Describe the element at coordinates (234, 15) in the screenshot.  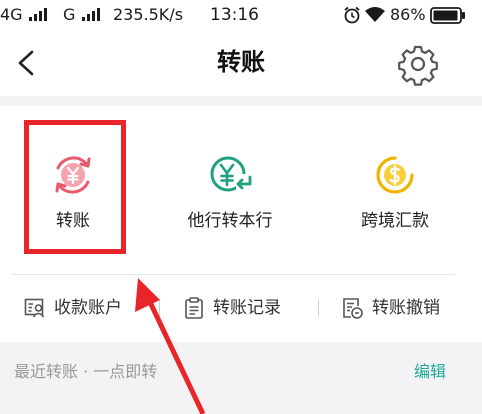
I see `clock: 13:16` at that location.